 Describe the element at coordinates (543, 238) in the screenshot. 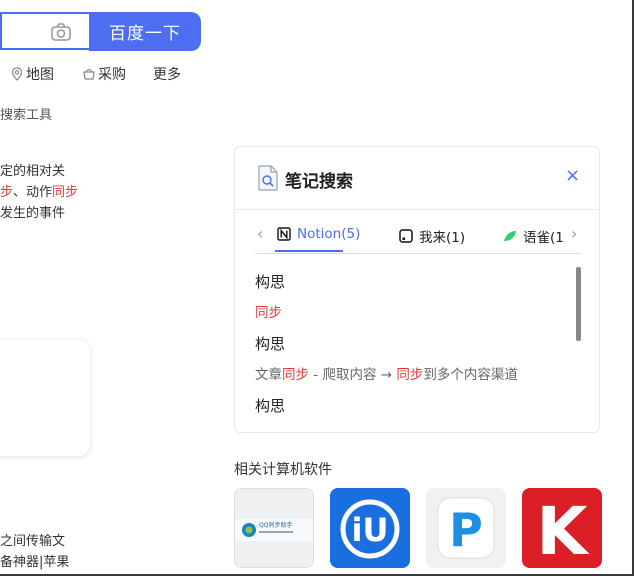

I see `tab-yuque-label: 语雀(1` at that location.